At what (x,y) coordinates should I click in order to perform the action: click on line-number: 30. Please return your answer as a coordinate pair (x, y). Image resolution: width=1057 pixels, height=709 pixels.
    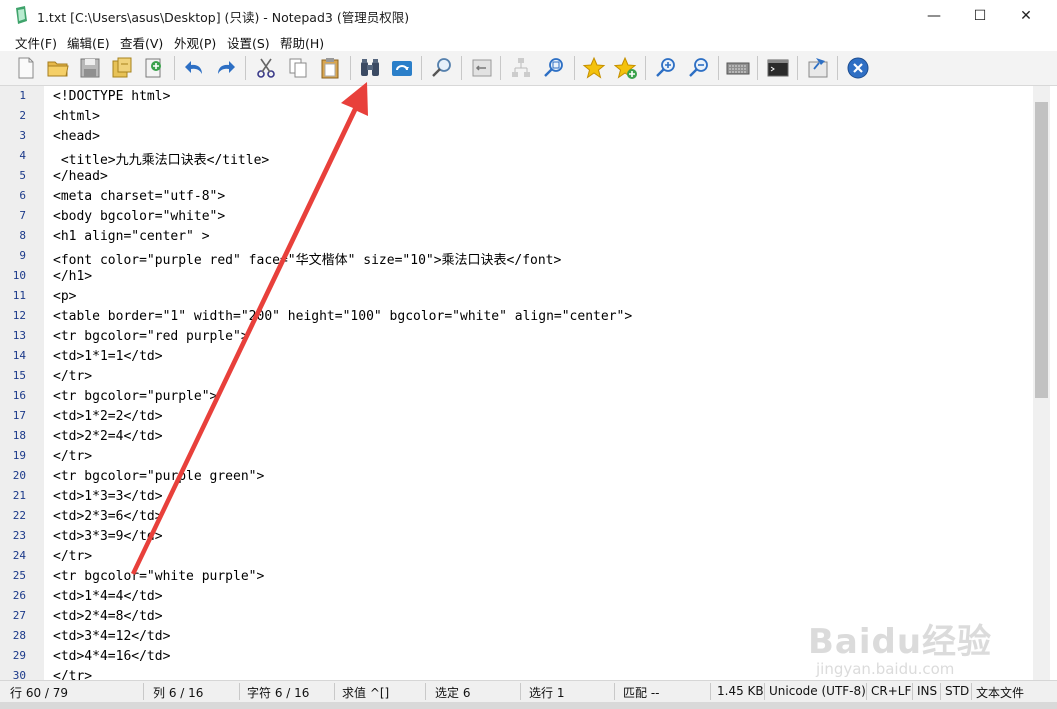
    Looking at the image, I should click on (19, 674).